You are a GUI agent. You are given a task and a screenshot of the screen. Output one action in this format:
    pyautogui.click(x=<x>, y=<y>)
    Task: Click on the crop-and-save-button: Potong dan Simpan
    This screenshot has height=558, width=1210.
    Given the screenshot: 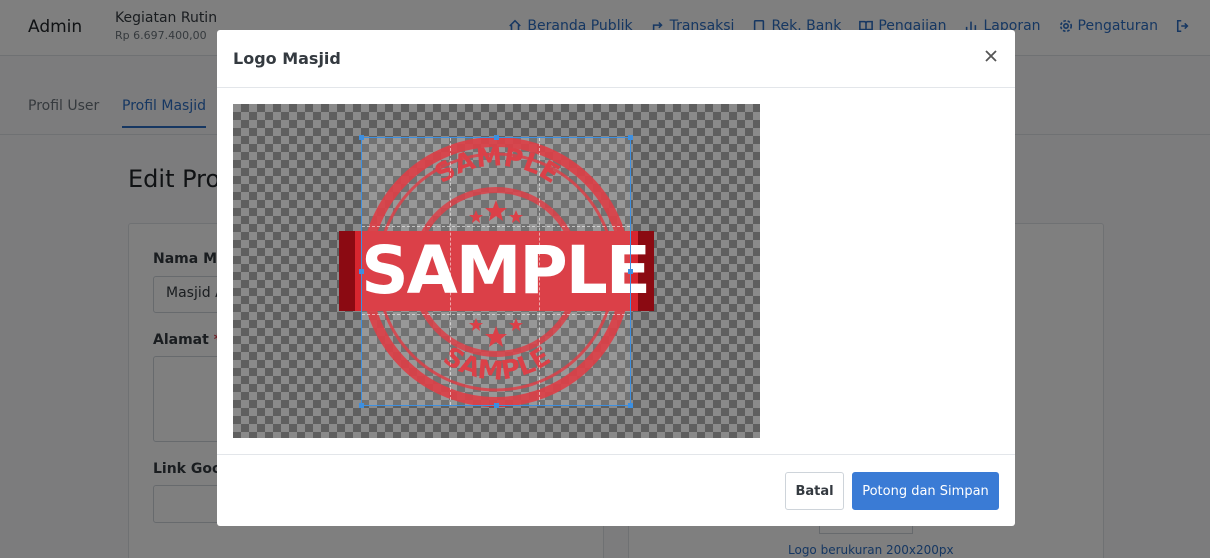 What is the action you would take?
    pyautogui.click(x=925, y=491)
    